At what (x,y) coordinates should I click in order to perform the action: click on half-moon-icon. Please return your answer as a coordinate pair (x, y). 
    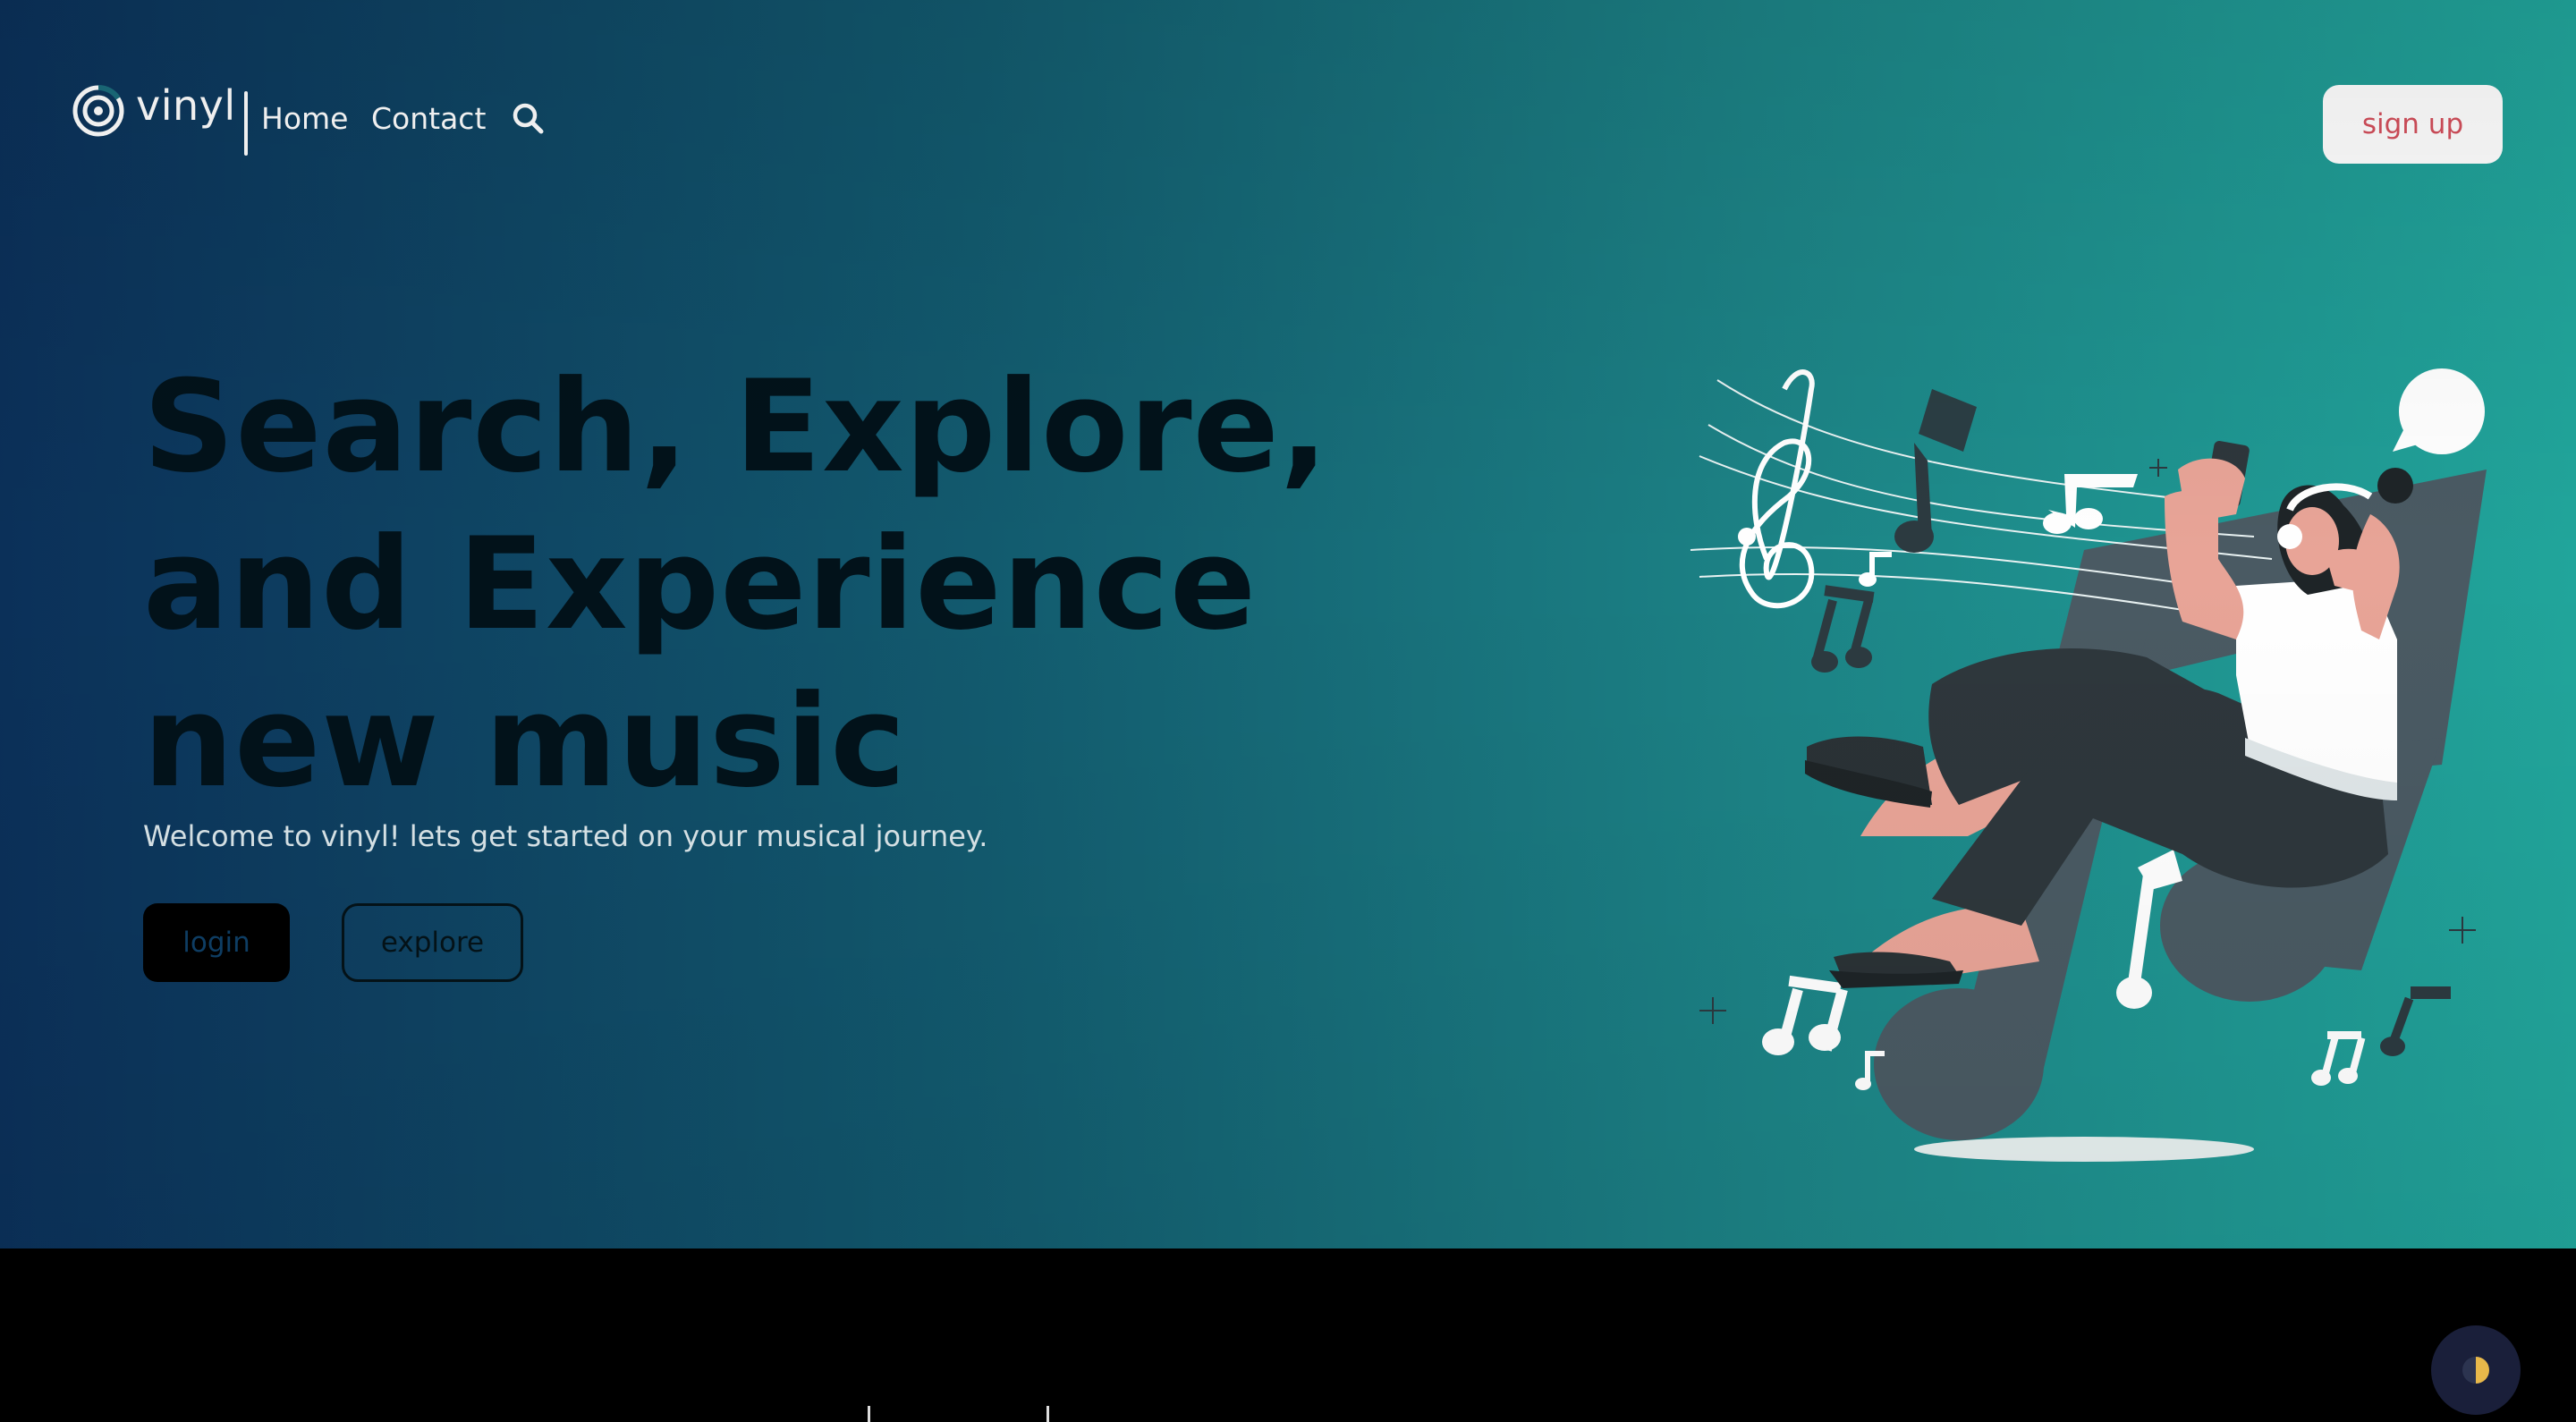
    Looking at the image, I should click on (2475, 1370).